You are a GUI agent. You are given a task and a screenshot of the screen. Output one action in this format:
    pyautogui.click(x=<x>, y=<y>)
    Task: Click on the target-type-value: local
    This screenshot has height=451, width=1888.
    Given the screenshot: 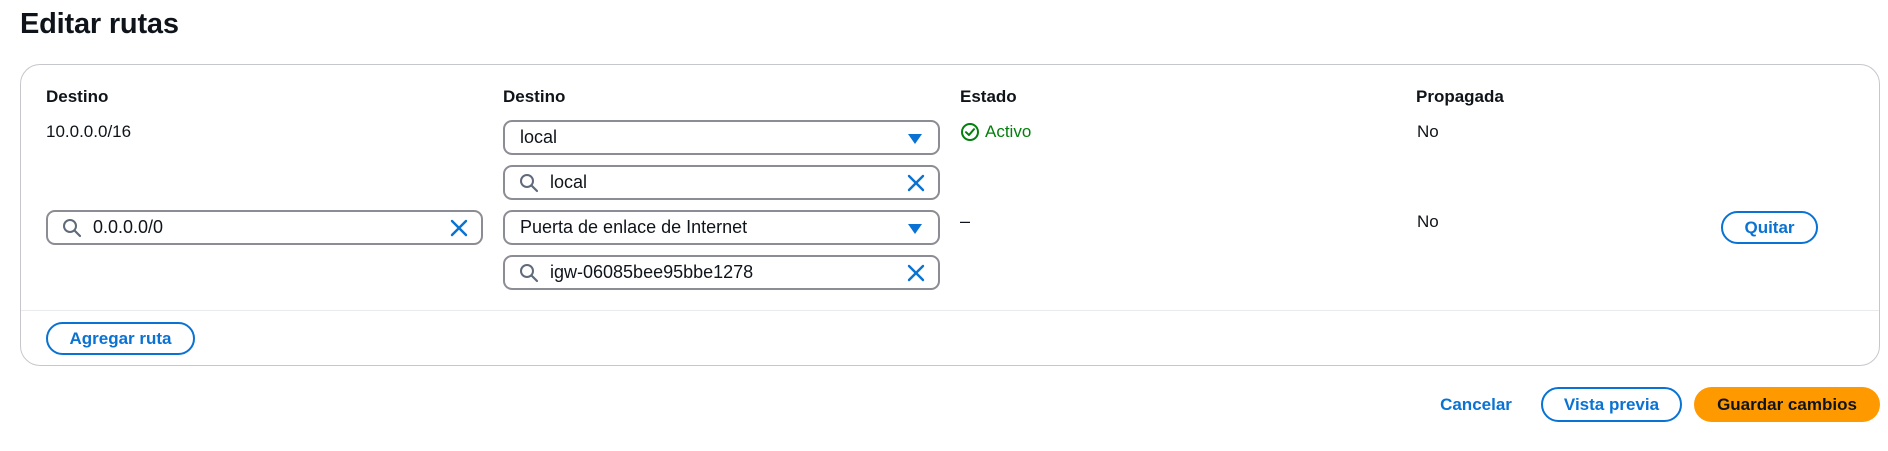 What is the action you would take?
    pyautogui.click(x=539, y=137)
    